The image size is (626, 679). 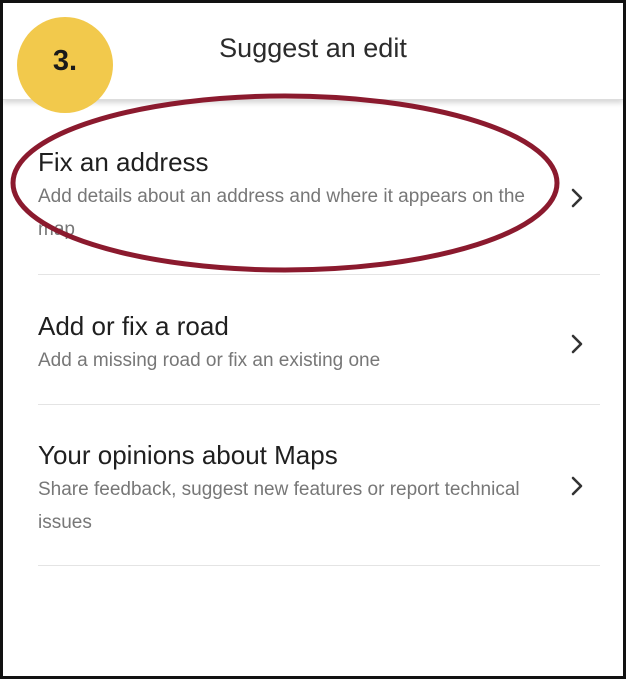 I want to click on list-item-title: Fix an address, so click(x=123, y=162).